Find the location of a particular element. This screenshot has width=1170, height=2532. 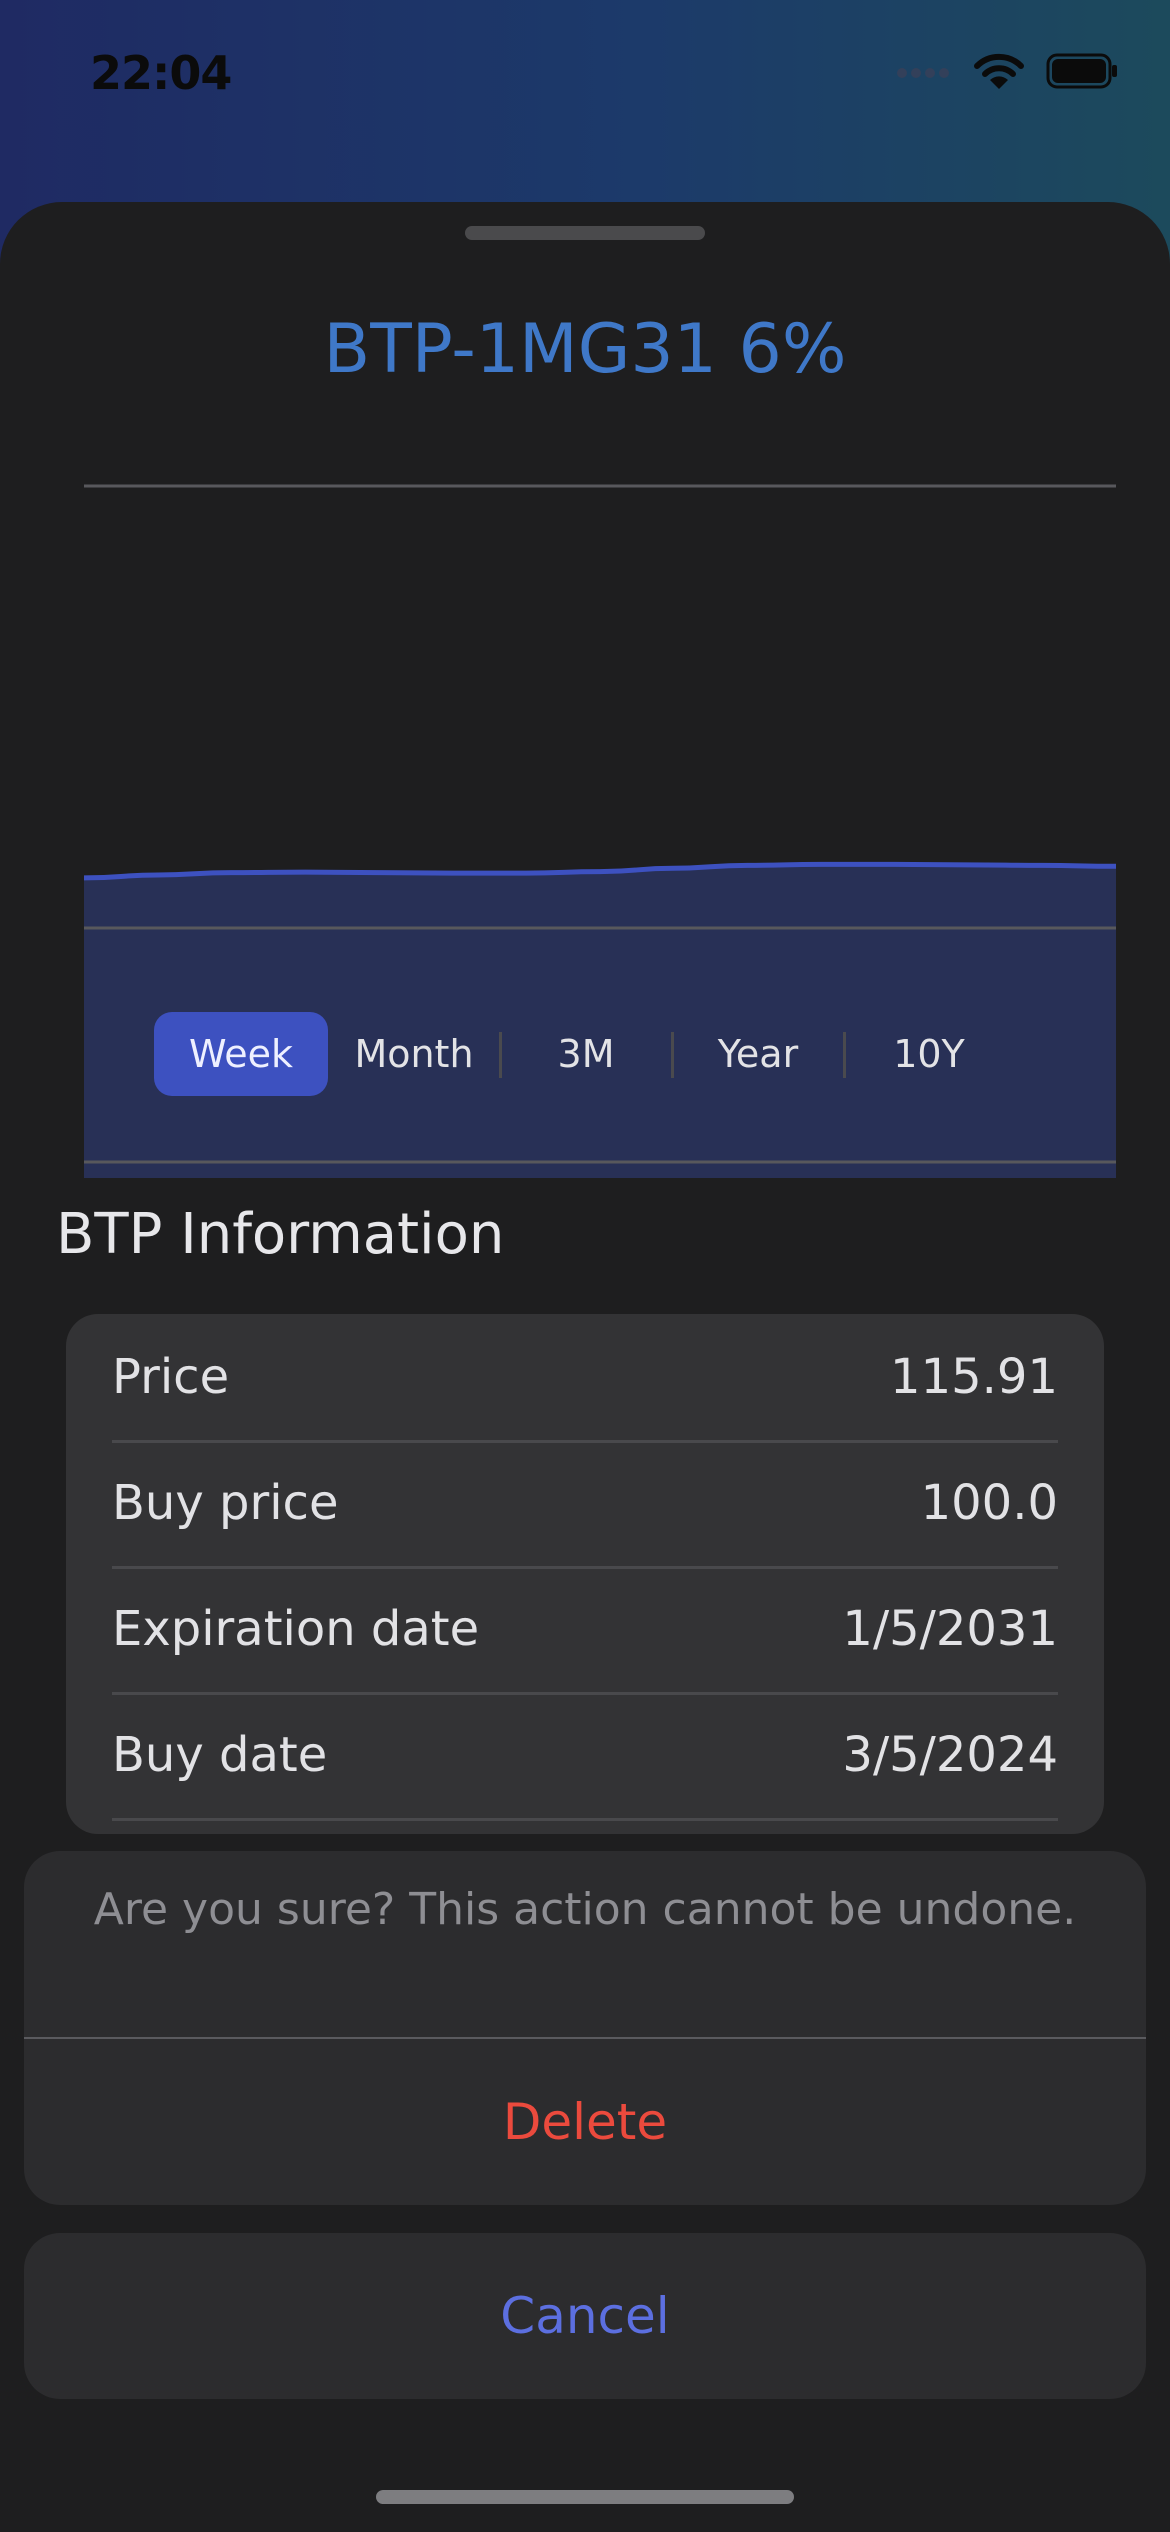

status-bar: 22:04 is located at coordinates (585, 75).